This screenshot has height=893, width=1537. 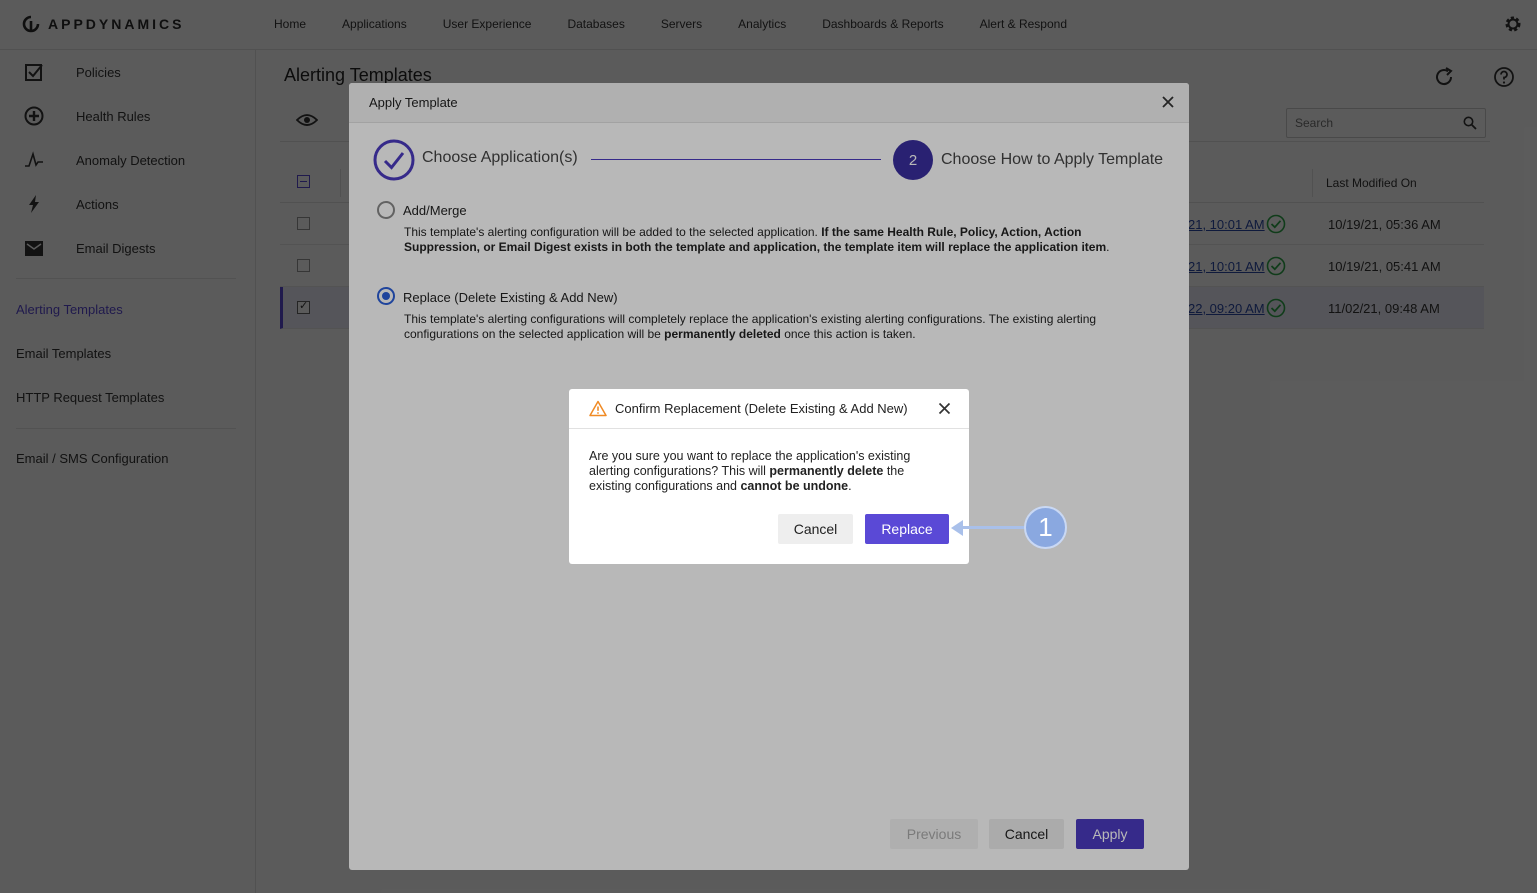 What do you see at coordinates (598, 408) in the screenshot?
I see `warning-icon` at bounding box center [598, 408].